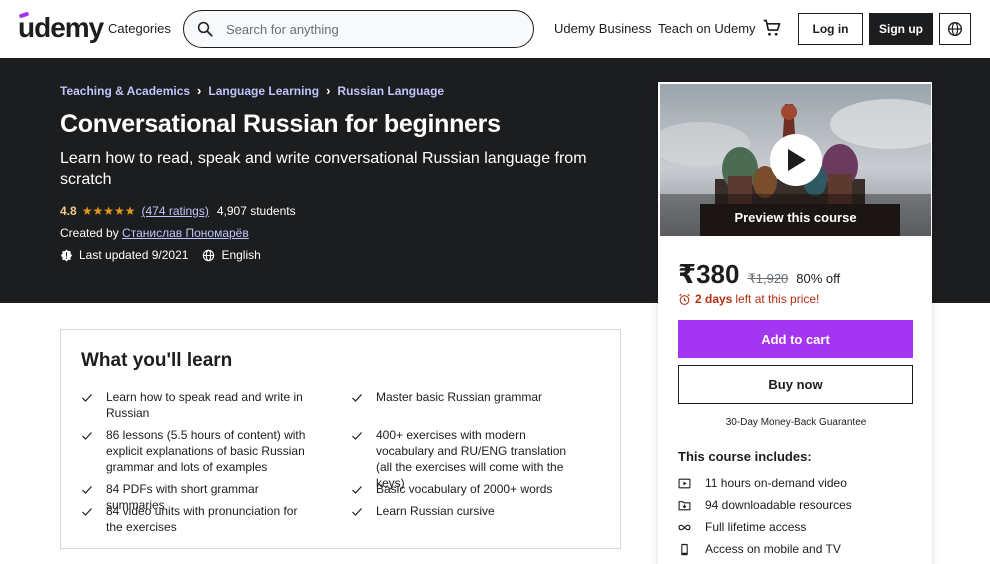 The width and height of the screenshot is (990, 564). I want to click on search-icon, so click(205, 29).